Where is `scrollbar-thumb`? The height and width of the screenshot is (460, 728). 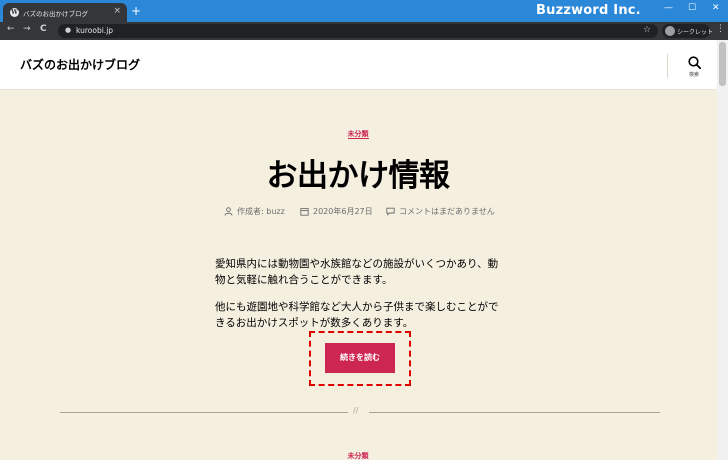
scrollbar-thumb is located at coordinates (722, 64).